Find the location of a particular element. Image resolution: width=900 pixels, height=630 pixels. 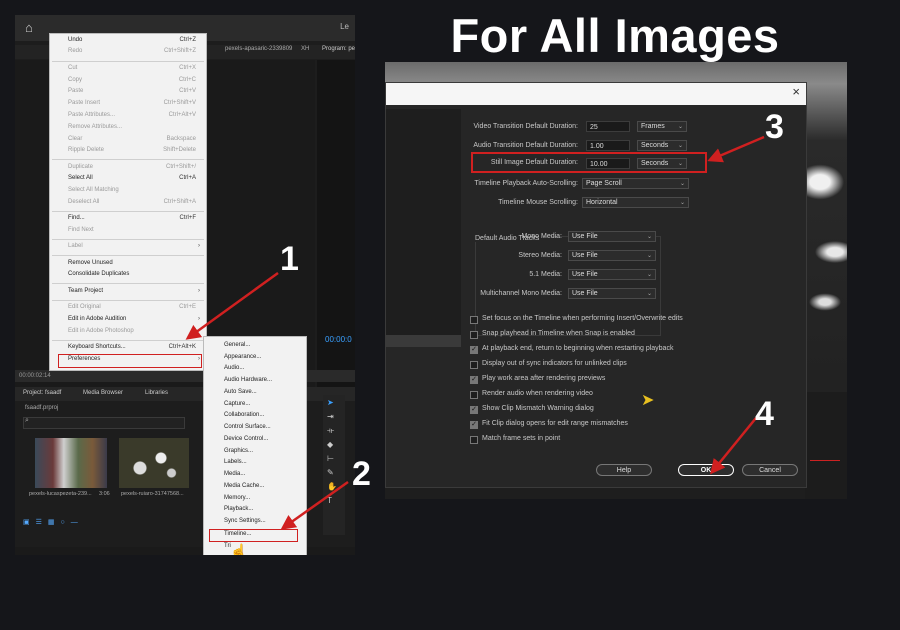

selection-tool-icon: ➤ is located at coordinates (330, 402).